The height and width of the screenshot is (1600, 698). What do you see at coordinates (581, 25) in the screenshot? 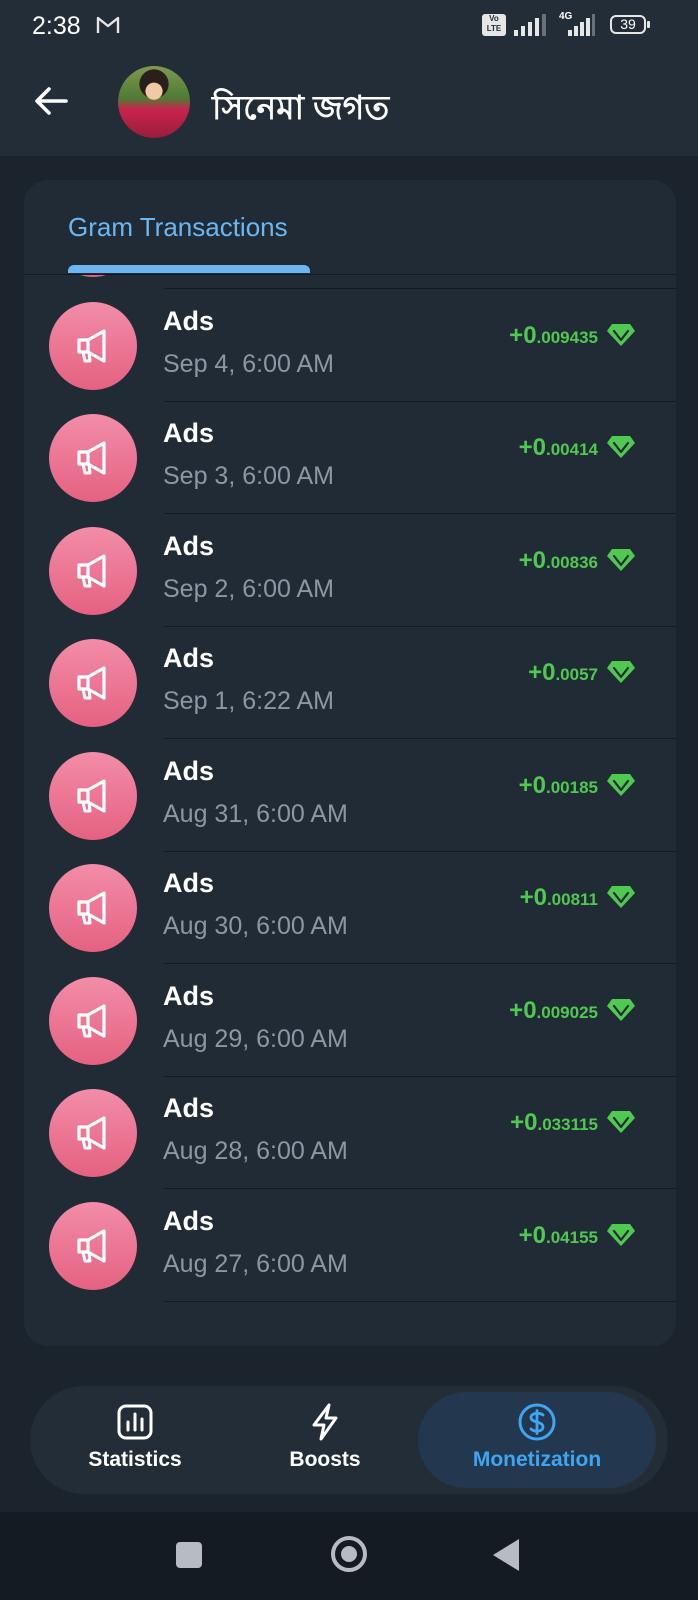
I see `signal-4g-icon` at bounding box center [581, 25].